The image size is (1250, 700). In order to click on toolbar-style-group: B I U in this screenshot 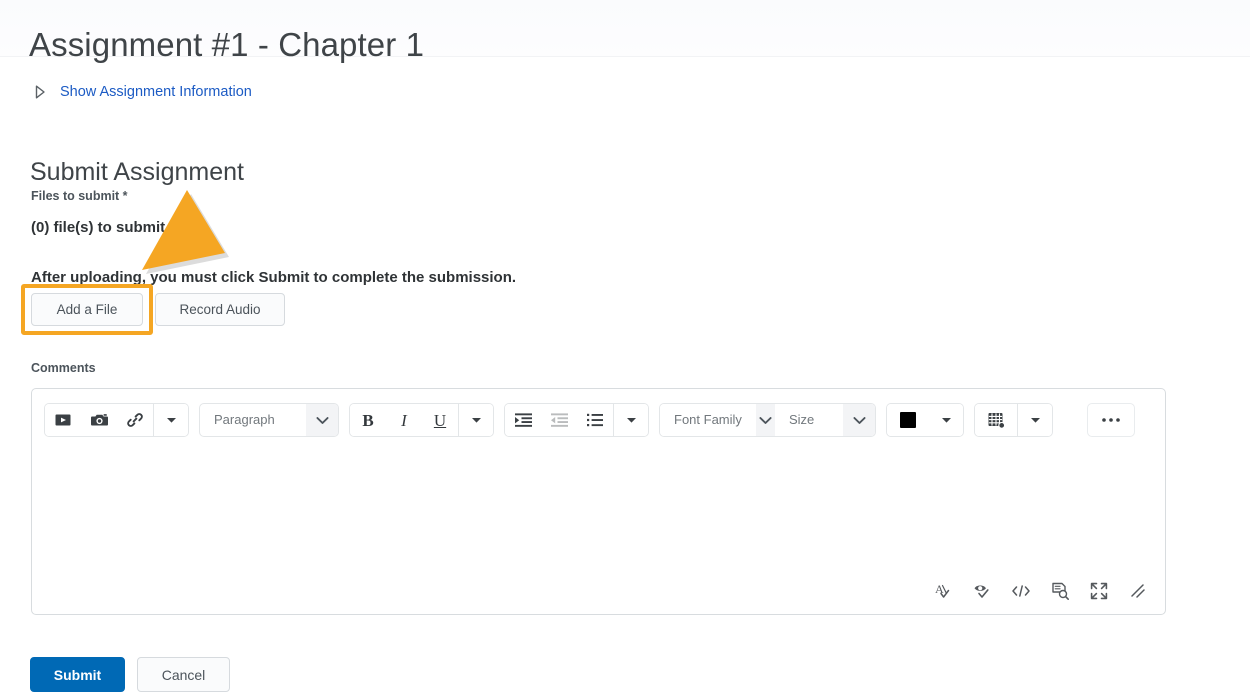, I will do `click(421, 420)`.